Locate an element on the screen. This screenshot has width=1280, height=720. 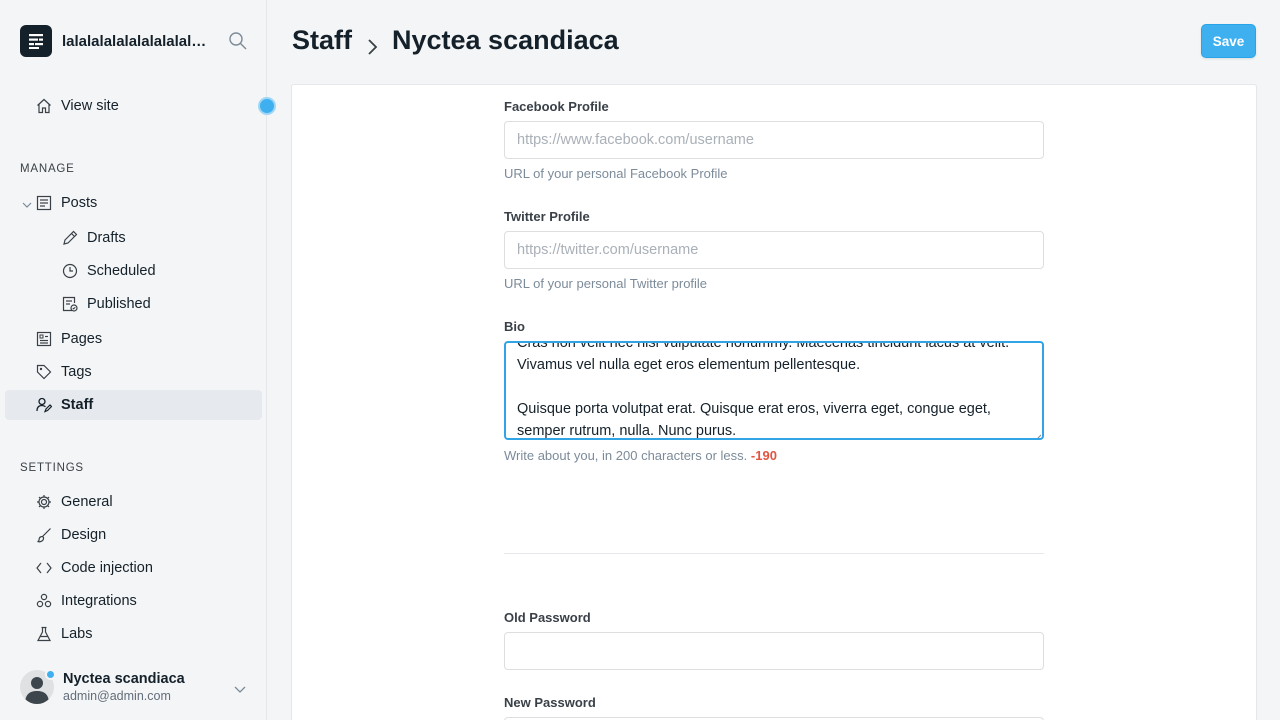
notification-dot is located at coordinates (50, 674).